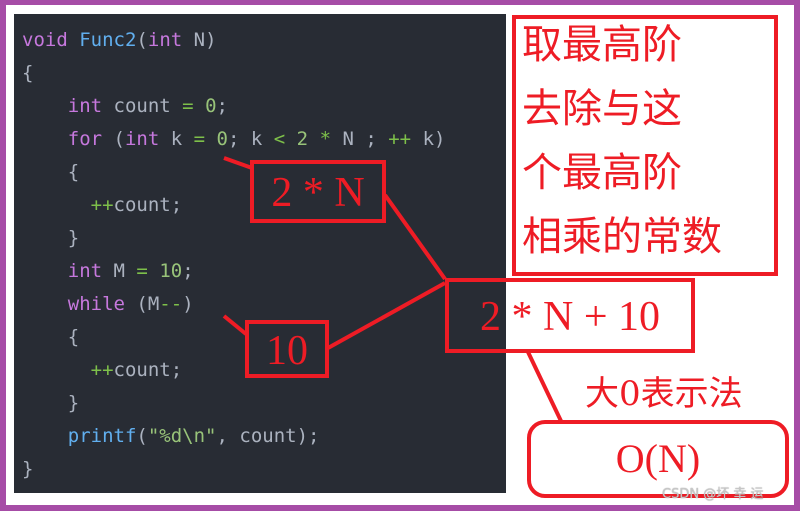 The width and height of the screenshot is (800, 511). Describe the element at coordinates (386, 315) in the screenshot. I see `connector-10-to-total` at that location.